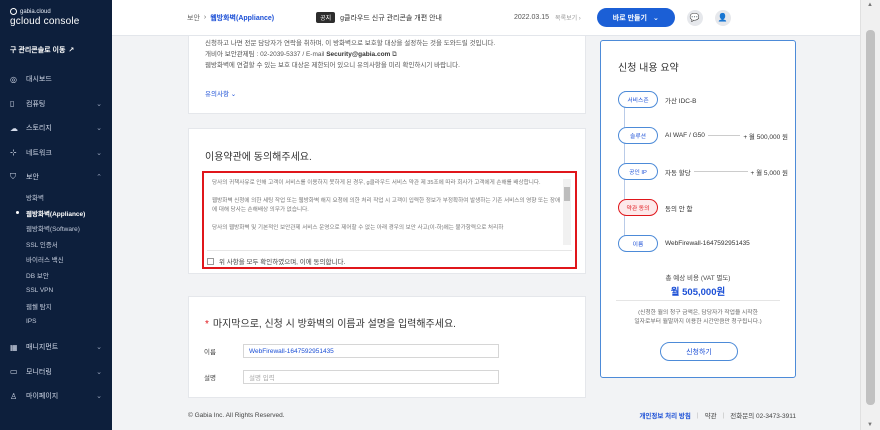  What do you see at coordinates (39, 153) in the screenshot?
I see `sidebar-item-label: 네트워크` at bounding box center [39, 153].